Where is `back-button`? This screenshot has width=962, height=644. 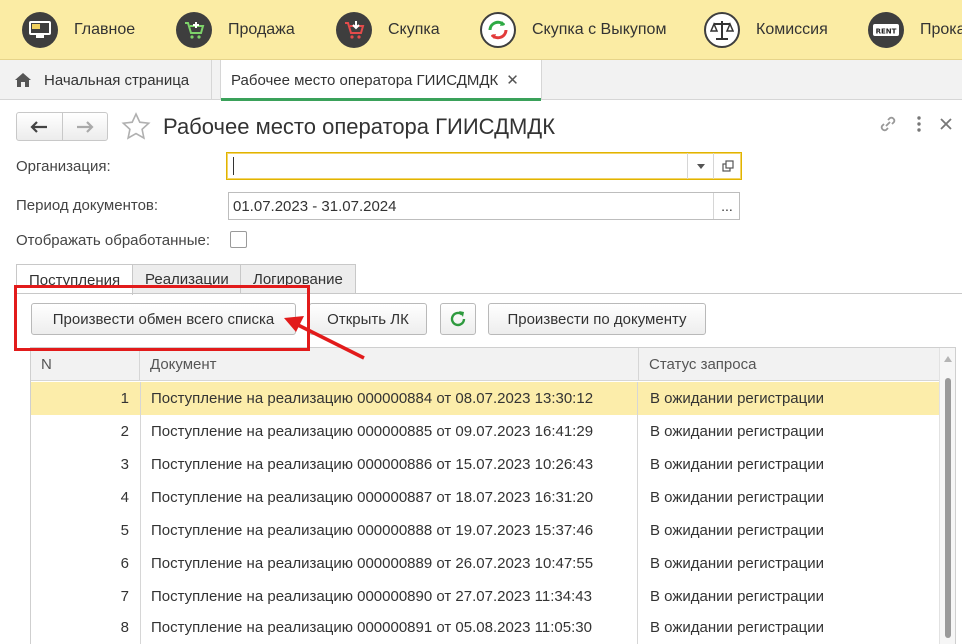 back-button is located at coordinates (40, 126).